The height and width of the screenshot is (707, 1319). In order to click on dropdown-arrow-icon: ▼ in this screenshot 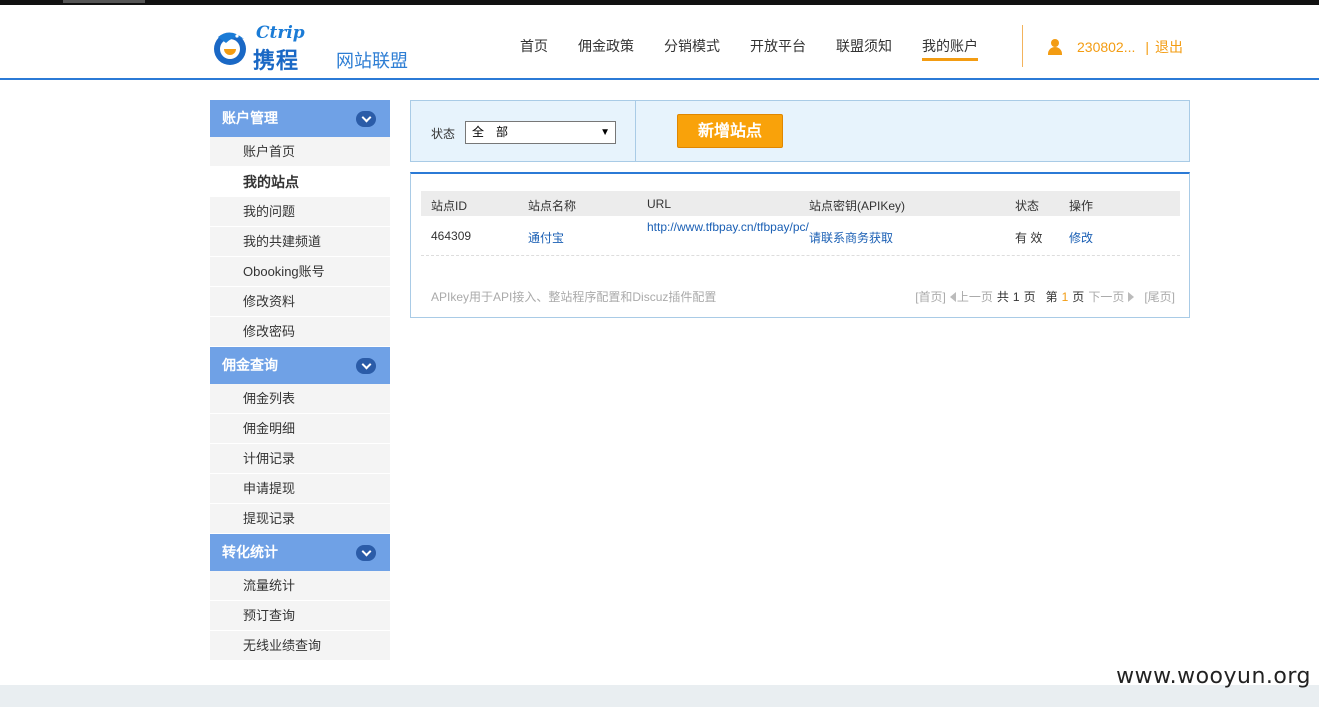, I will do `click(605, 132)`.